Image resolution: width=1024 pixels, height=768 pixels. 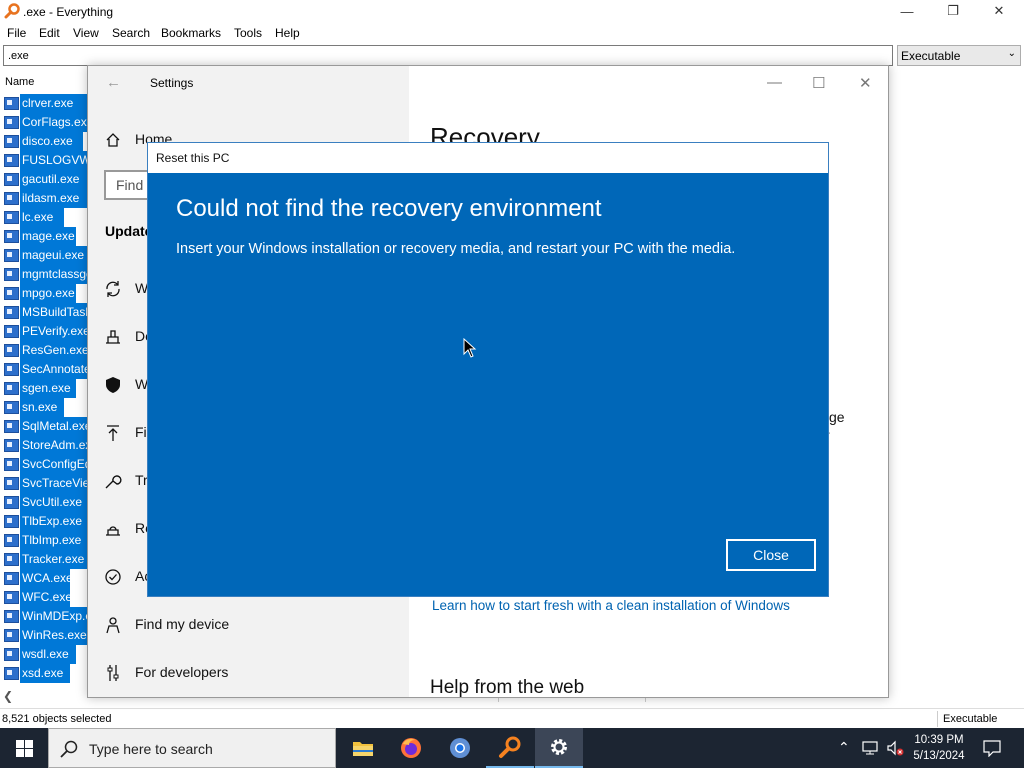 I want to click on settings-close-icon: ✕, so click(x=865, y=83).